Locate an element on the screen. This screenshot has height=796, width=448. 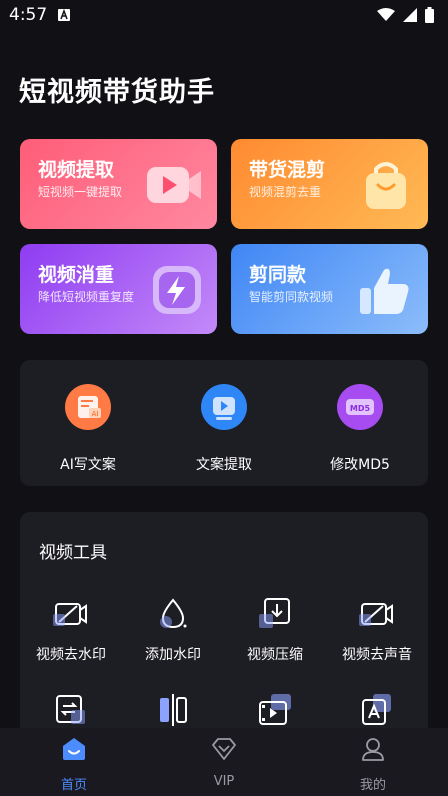
nav-profile: 我的 is located at coordinates (373, 764).